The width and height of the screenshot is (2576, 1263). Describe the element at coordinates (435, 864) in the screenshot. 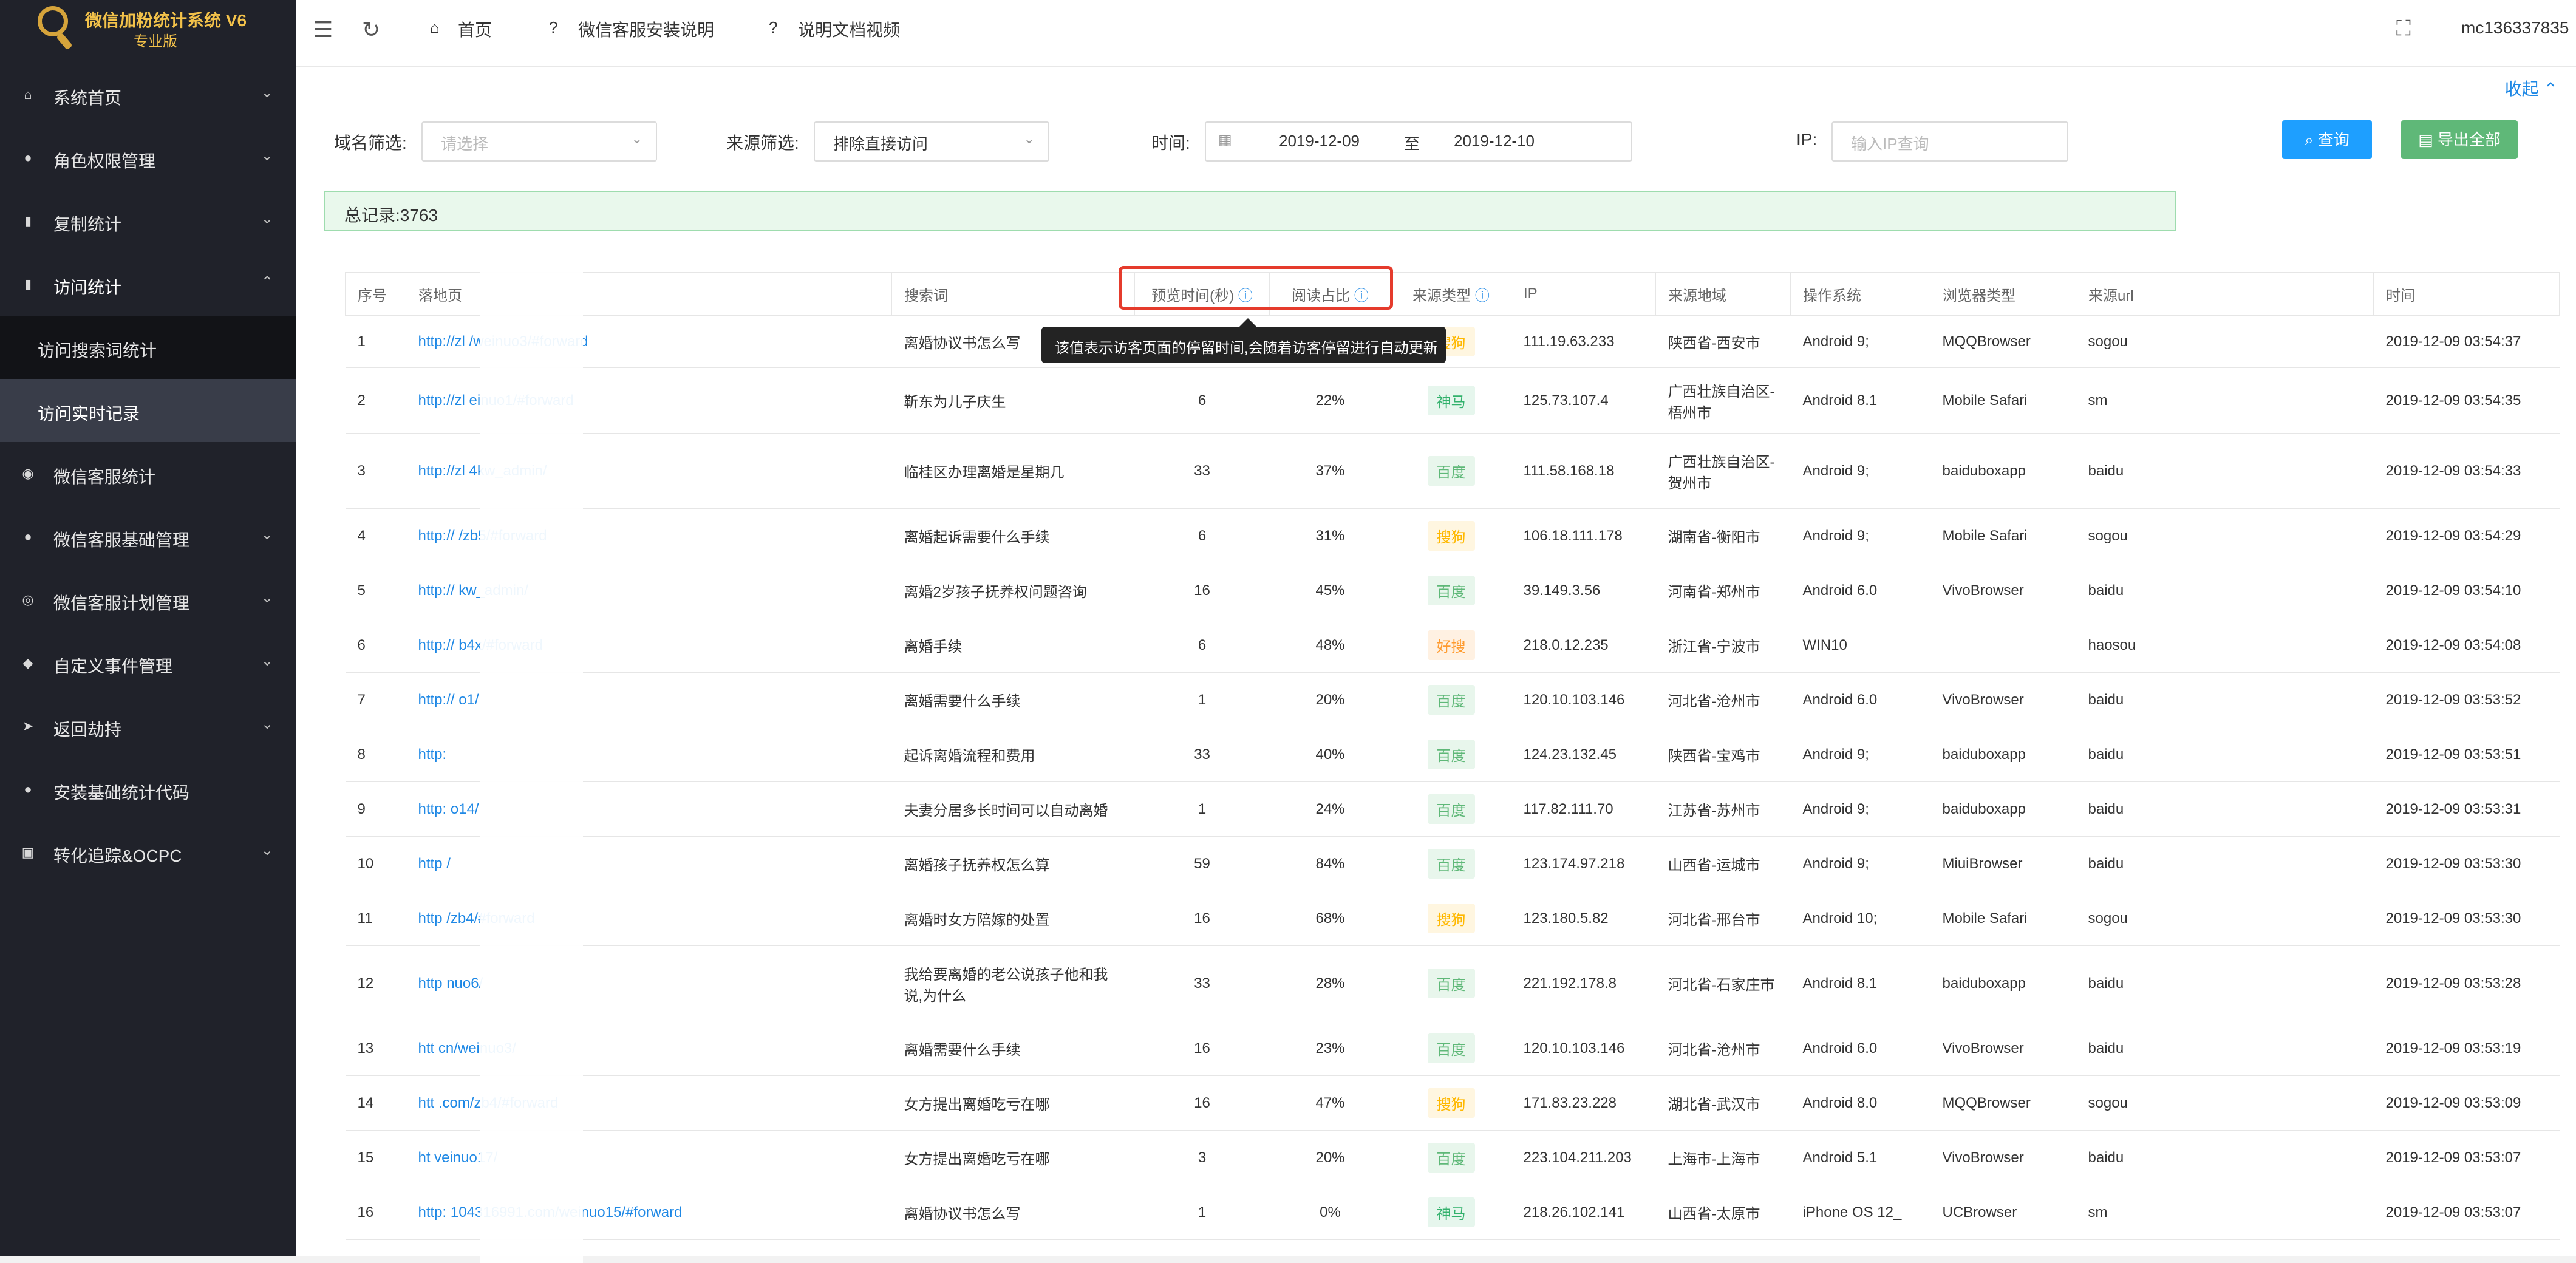

I see `landing-page-link: http /` at that location.